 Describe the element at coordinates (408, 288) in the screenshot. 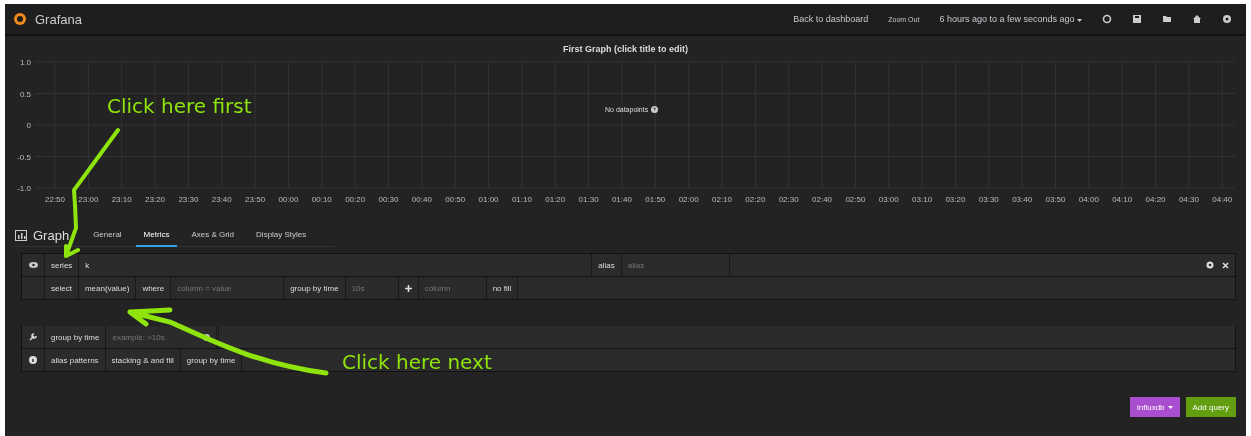

I see `plus-icon` at that location.